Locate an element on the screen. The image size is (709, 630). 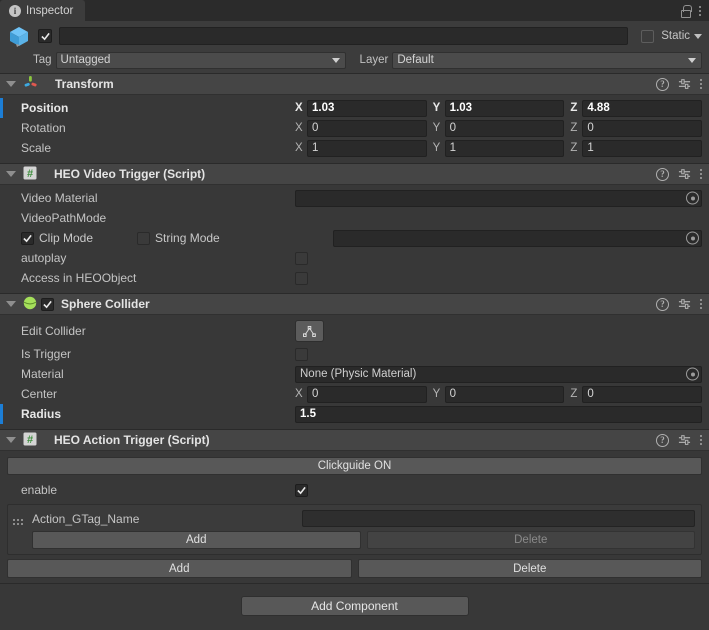
add-component-button: Add Component is located at coordinates (354, 606).